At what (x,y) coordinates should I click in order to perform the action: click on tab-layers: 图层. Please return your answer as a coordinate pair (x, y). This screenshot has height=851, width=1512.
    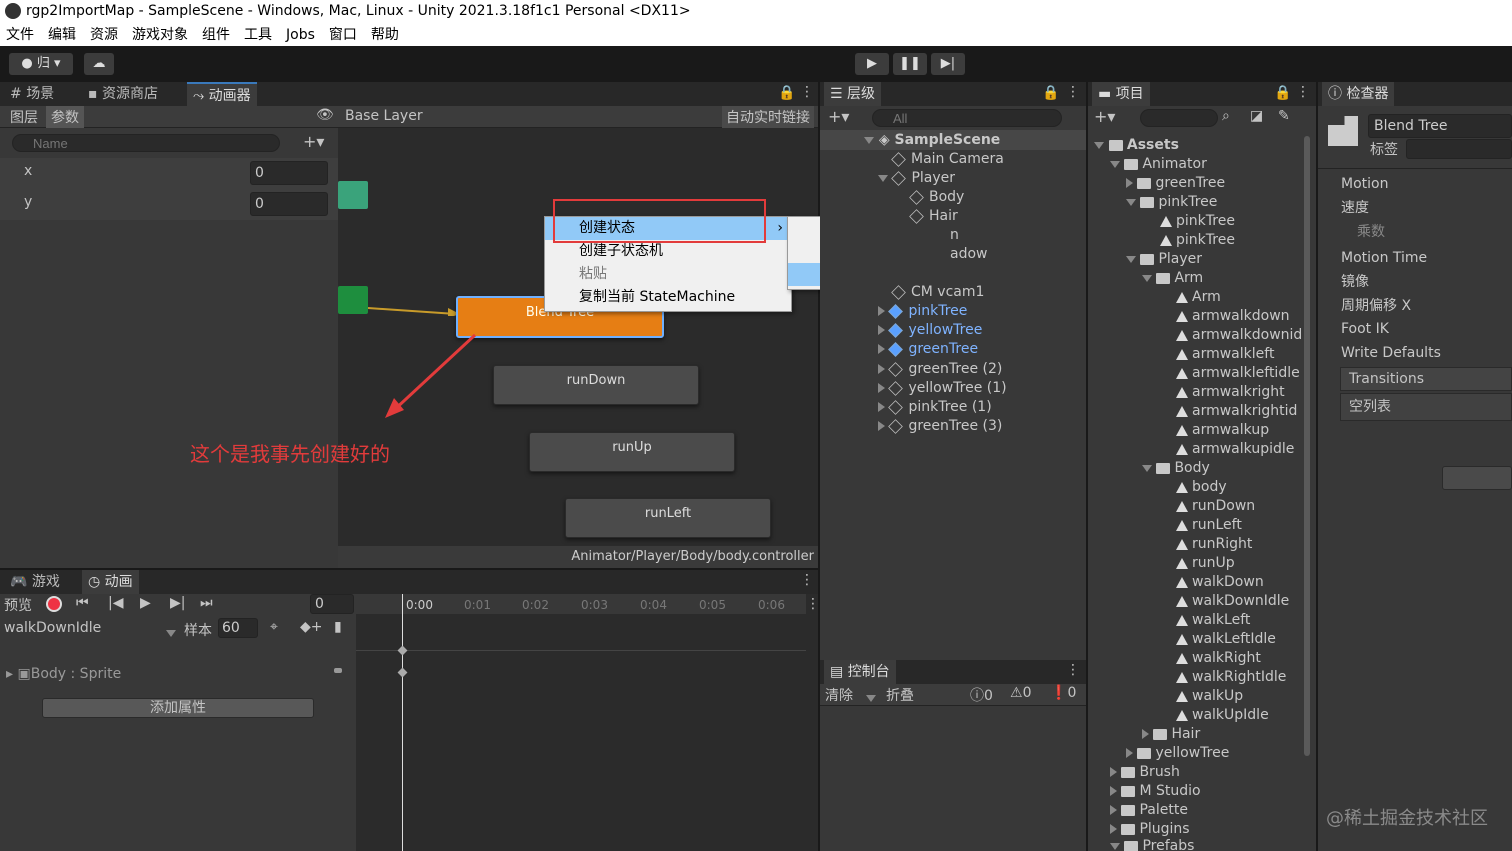
    Looking at the image, I should click on (24, 117).